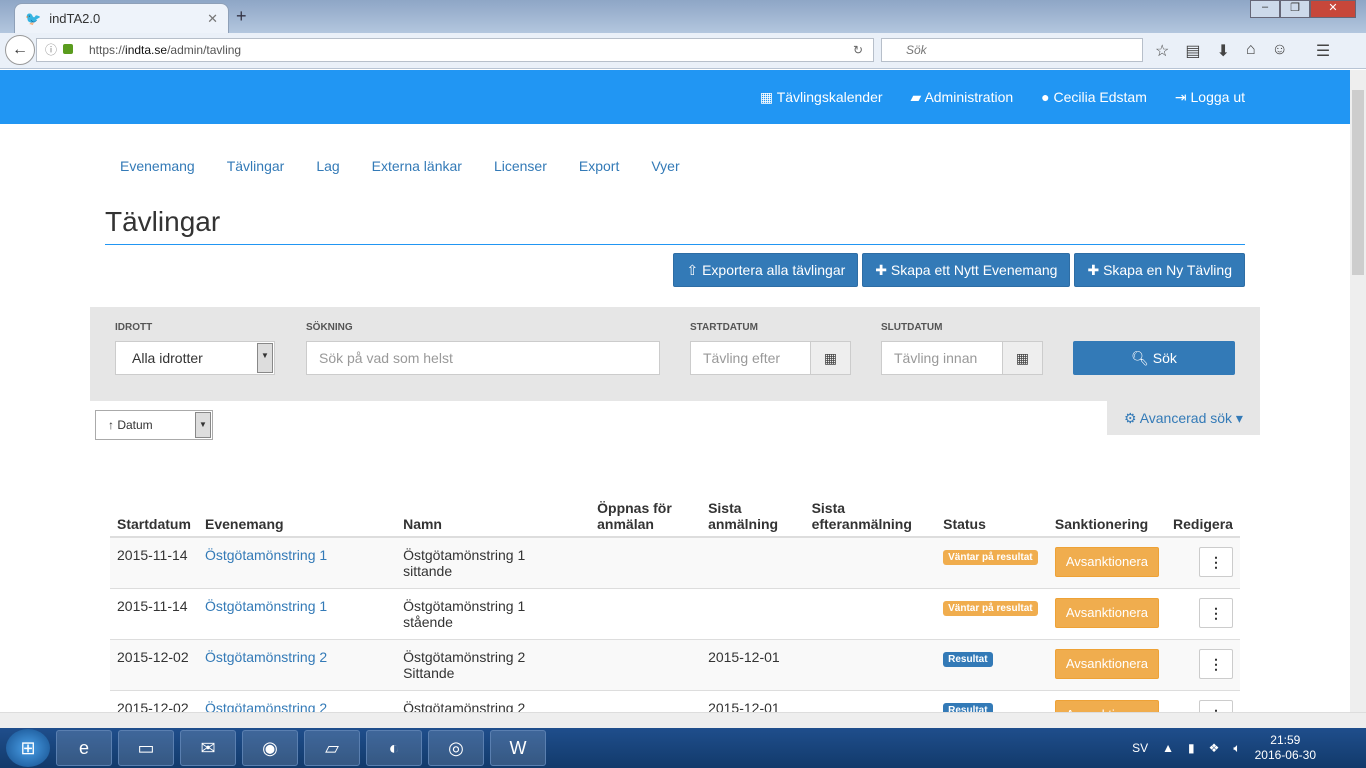  Describe the element at coordinates (821, 97) in the screenshot. I see `nav-calendar: ▦ Tävlingskalender` at that location.